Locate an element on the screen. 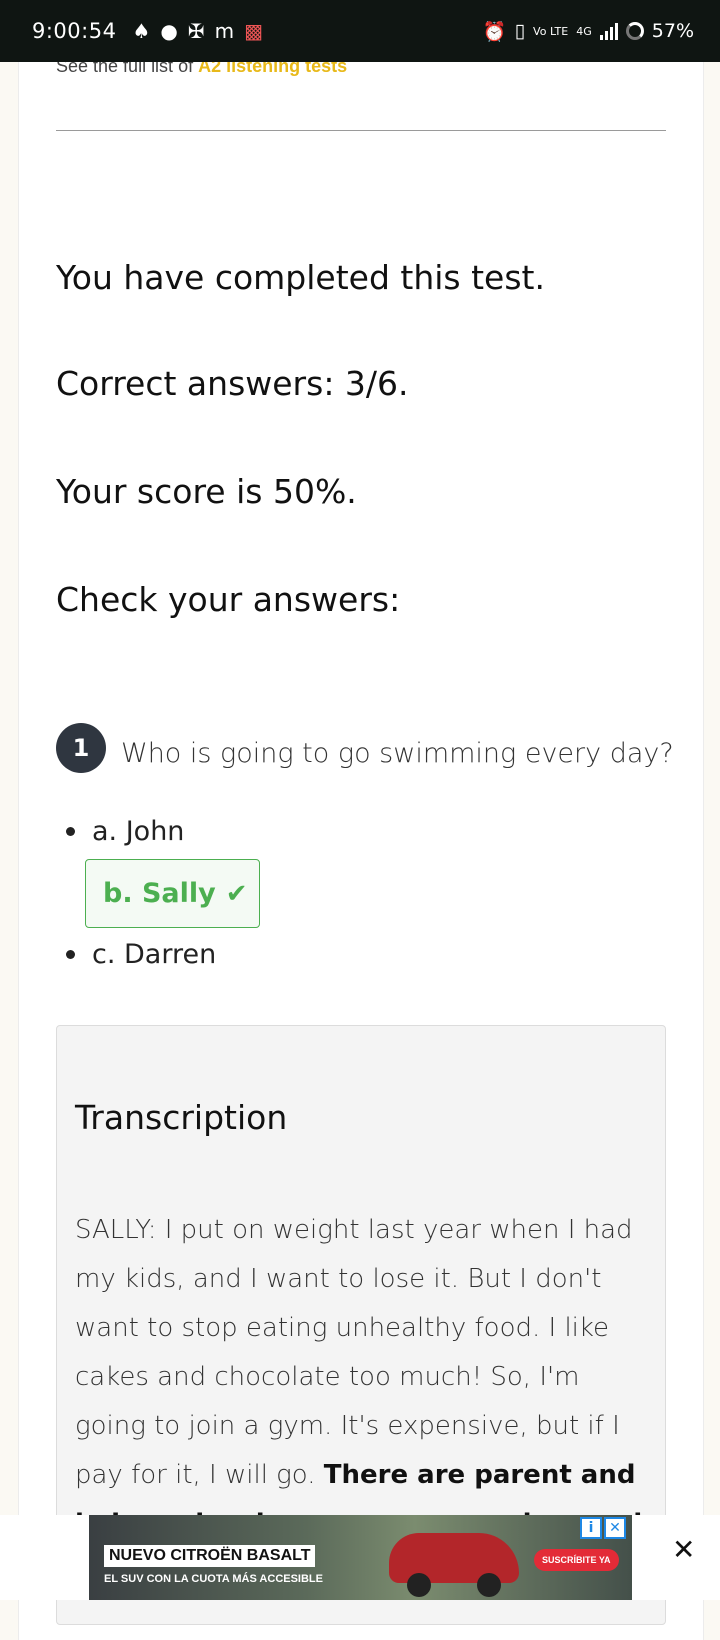  ad-headline: NUEVO CITROËN BASALT is located at coordinates (210, 1556).